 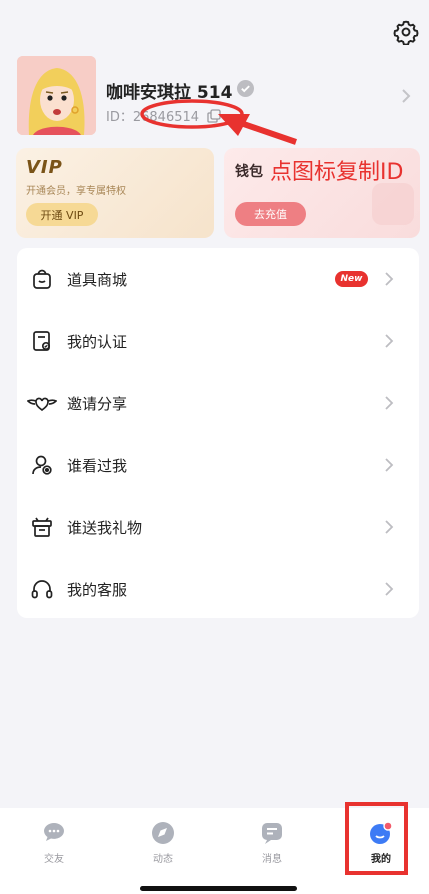 What do you see at coordinates (105, 527) in the screenshot?
I see `menu-item-label: 谁送我礼物` at bounding box center [105, 527].